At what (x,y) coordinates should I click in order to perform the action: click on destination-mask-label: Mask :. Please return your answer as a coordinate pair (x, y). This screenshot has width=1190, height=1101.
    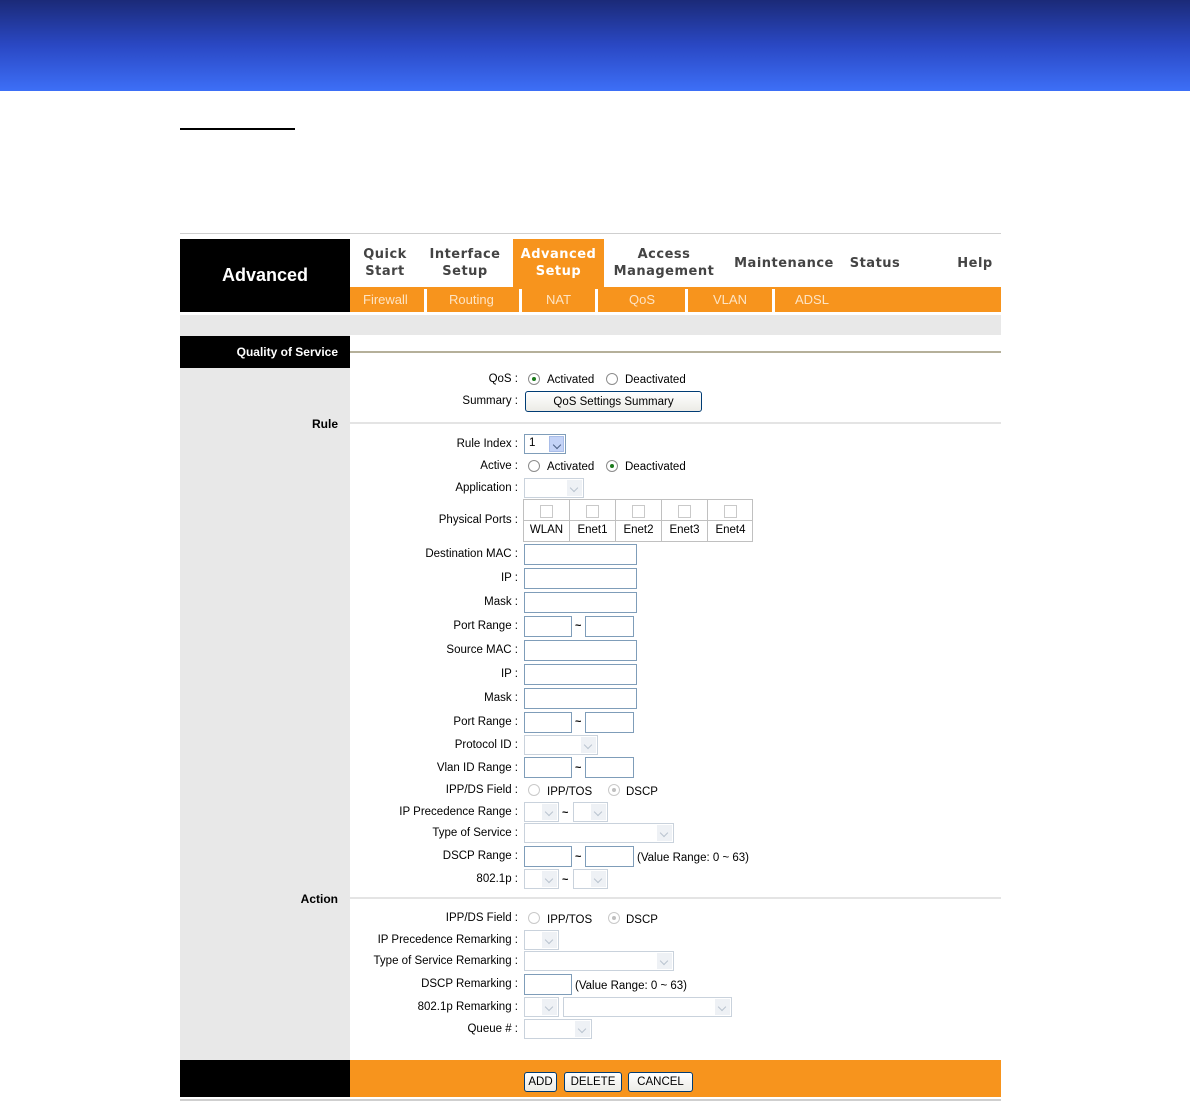
    Looking at the image, I should click on (501, 602).